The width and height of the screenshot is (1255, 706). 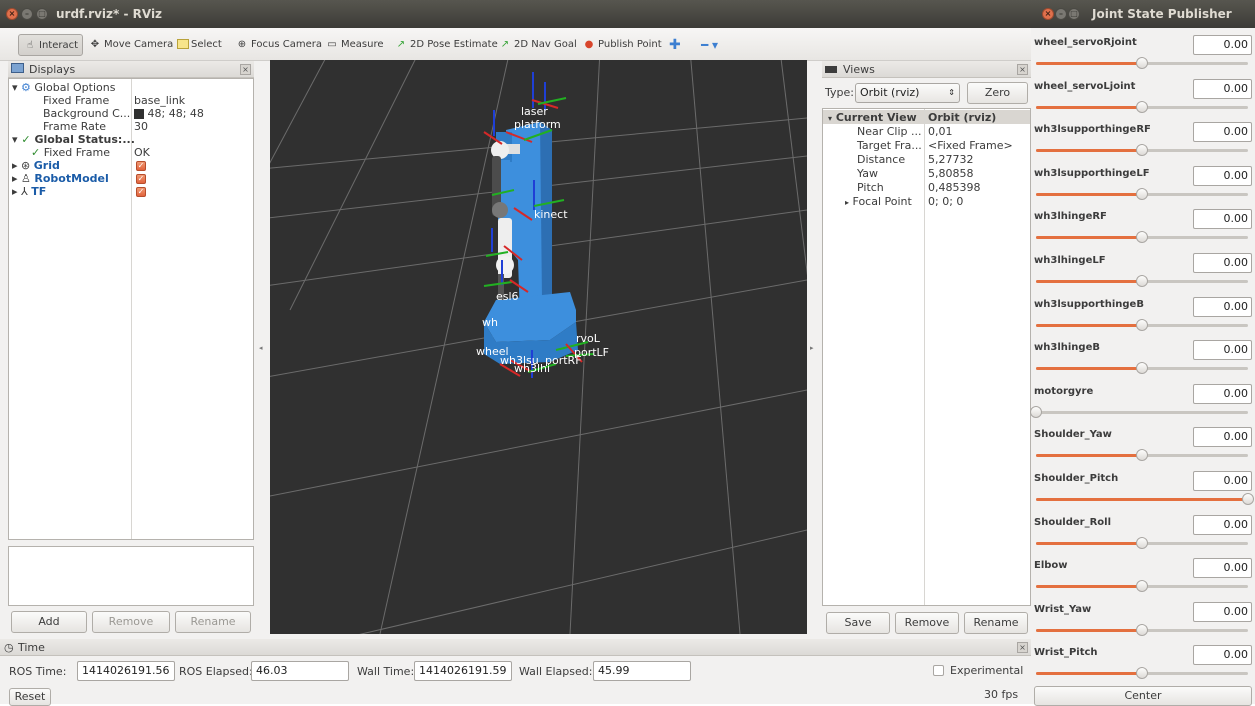 I want to click on distance-value: 5,27732, so click(x=951, y=159).